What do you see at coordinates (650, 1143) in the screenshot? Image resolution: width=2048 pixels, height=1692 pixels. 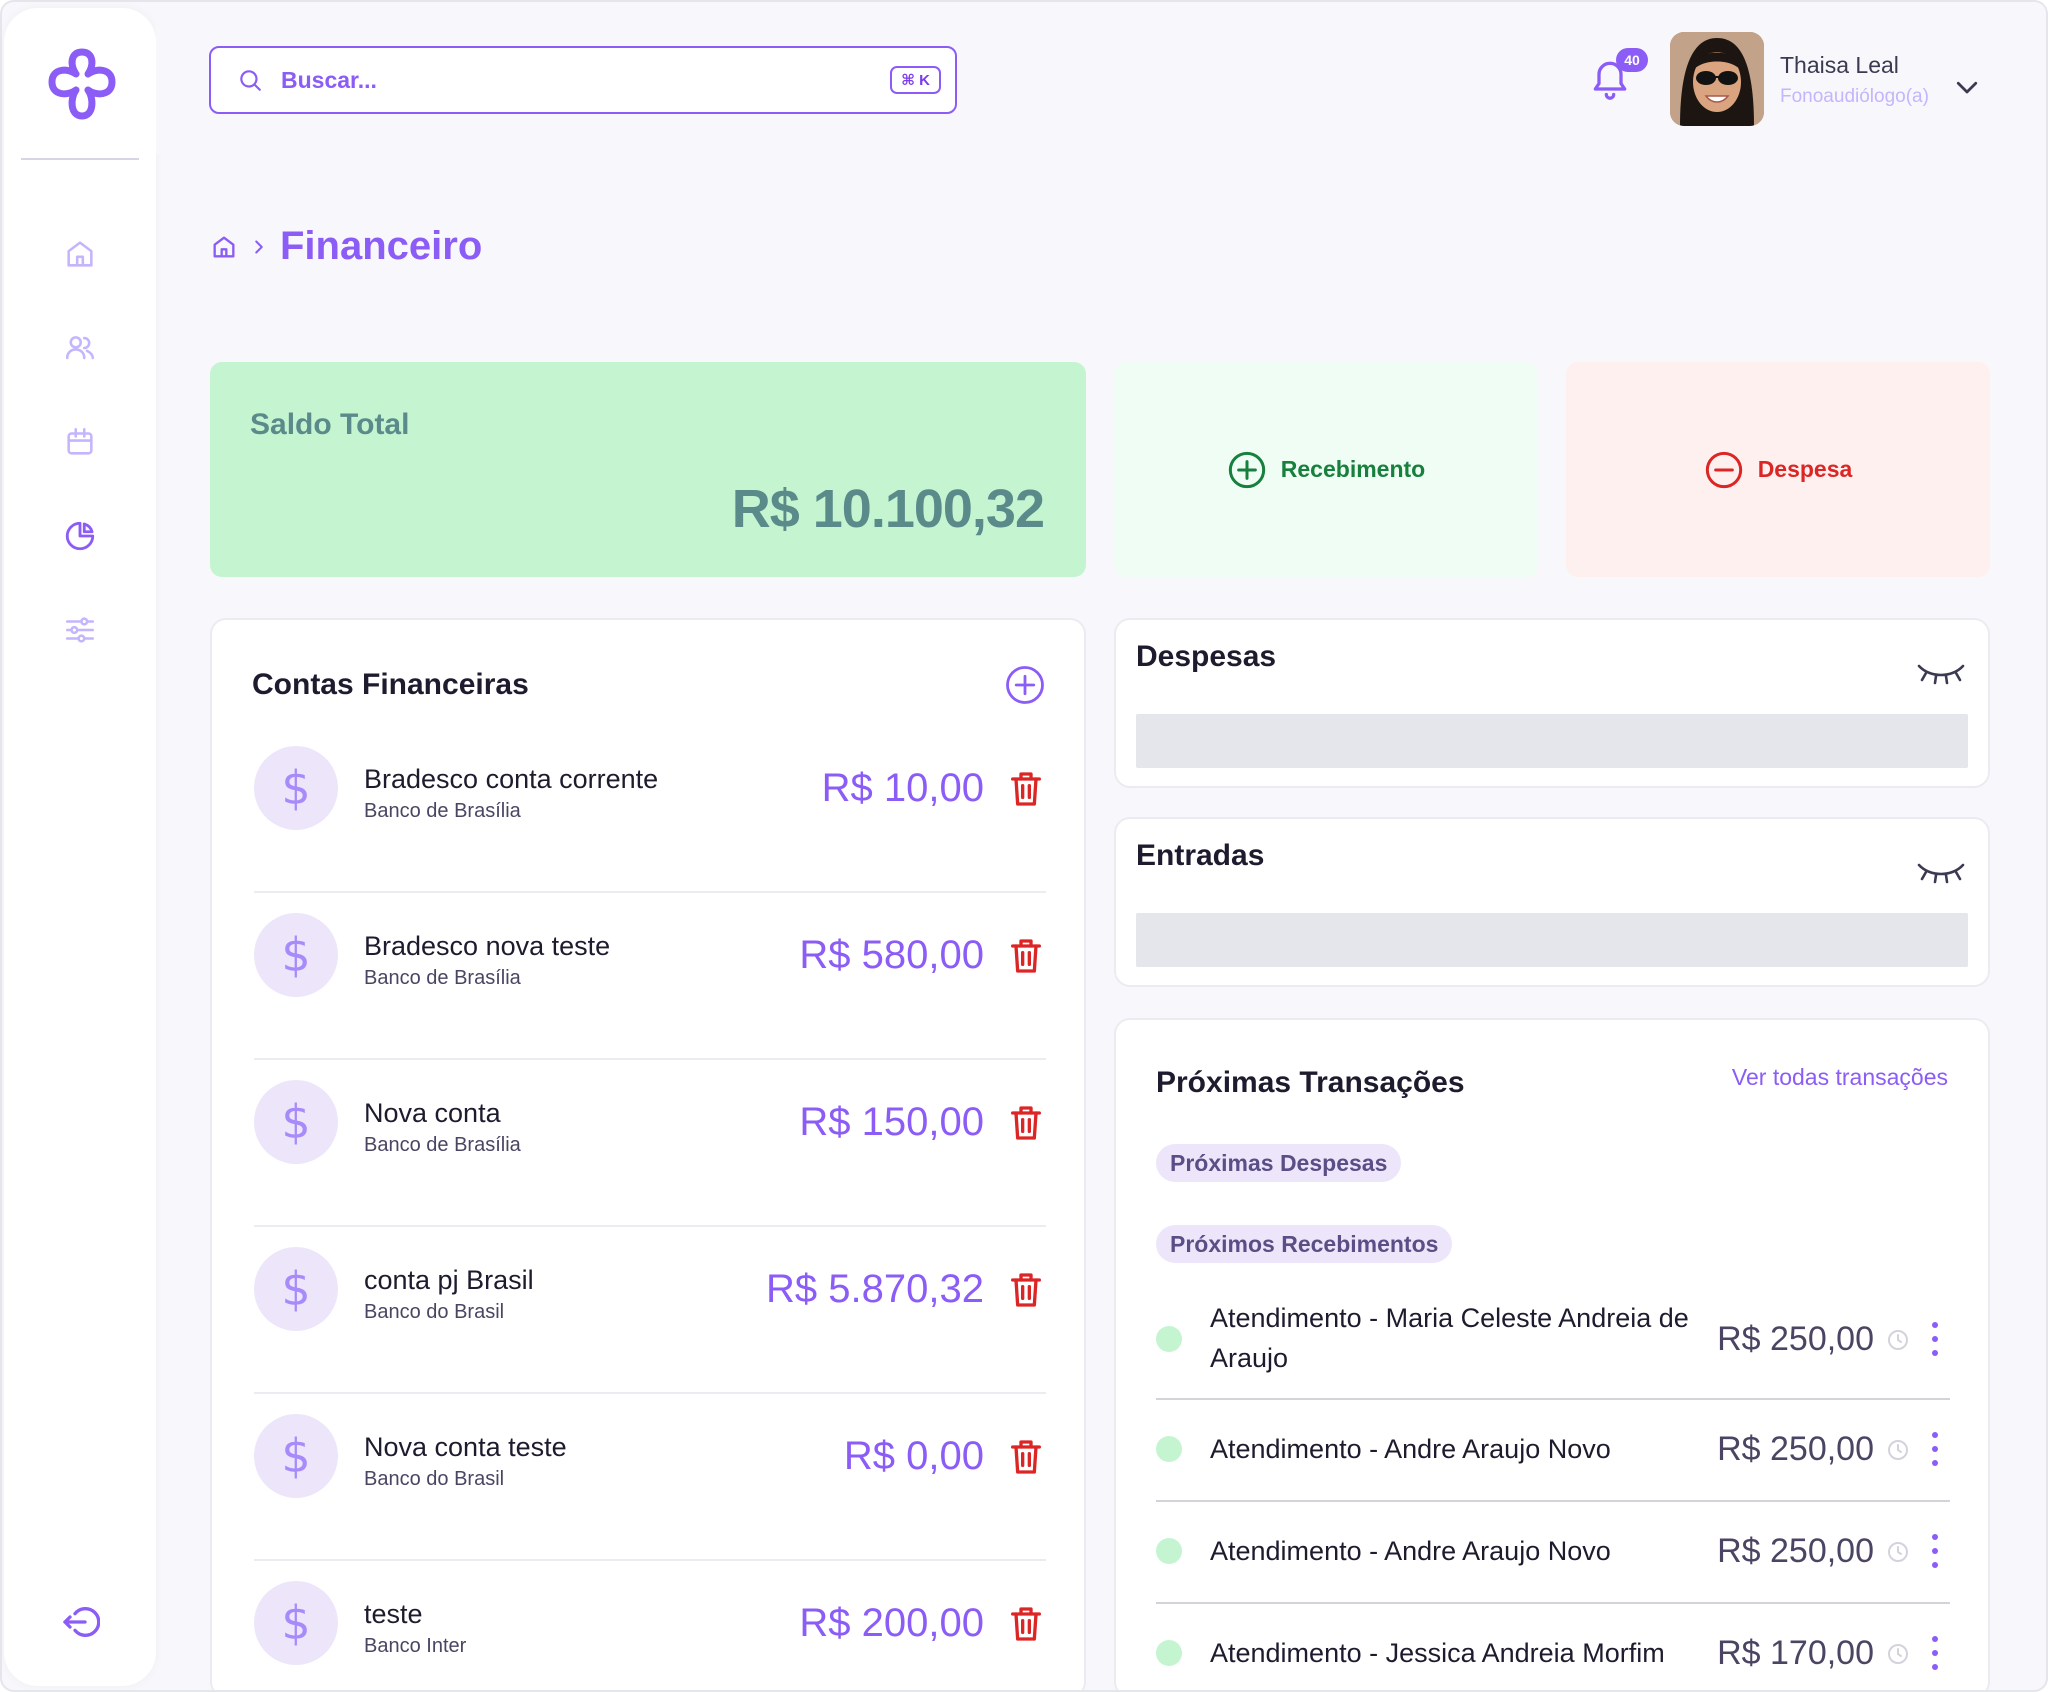 I see `account-row: $ Nova conta Banco de Brasília R$ 150,00` at bounding box center [650, 1143].